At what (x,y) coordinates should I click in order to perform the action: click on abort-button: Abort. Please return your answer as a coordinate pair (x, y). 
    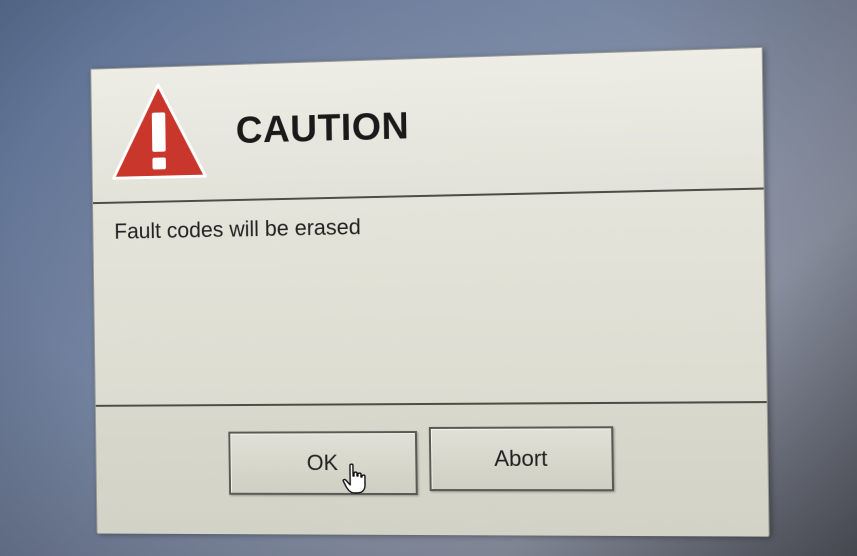
    Looking at the image, I should click on (521, 459).